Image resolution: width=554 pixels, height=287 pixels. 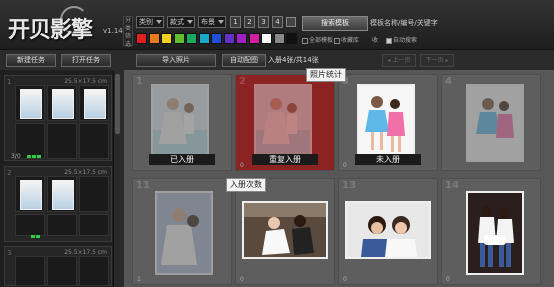 I want to click on photo-slot: 13 0, so click(x=388, y=231).